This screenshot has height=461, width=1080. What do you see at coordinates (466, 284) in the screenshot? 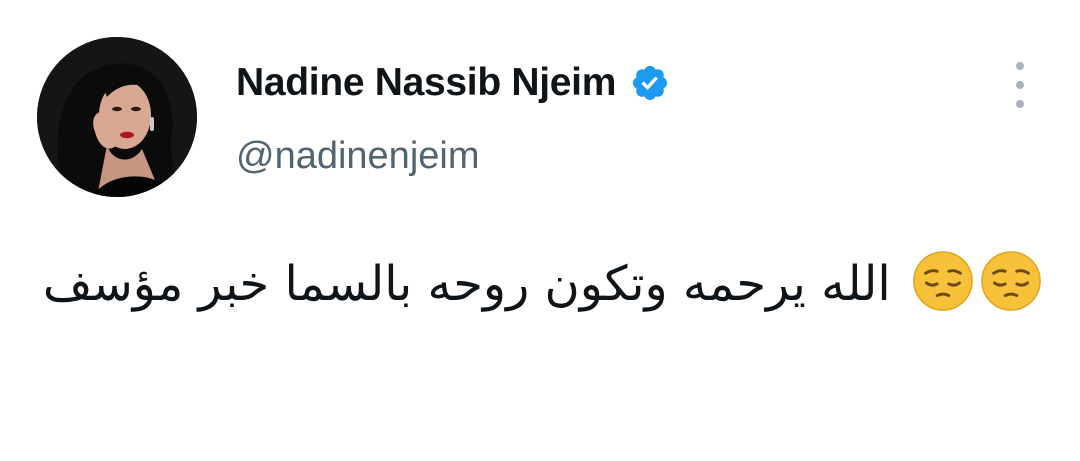
I see `tweet-body-text: الله يرحمه وتكون روحه بالسما خبر مؤسف` at bounding box center [466, 284].